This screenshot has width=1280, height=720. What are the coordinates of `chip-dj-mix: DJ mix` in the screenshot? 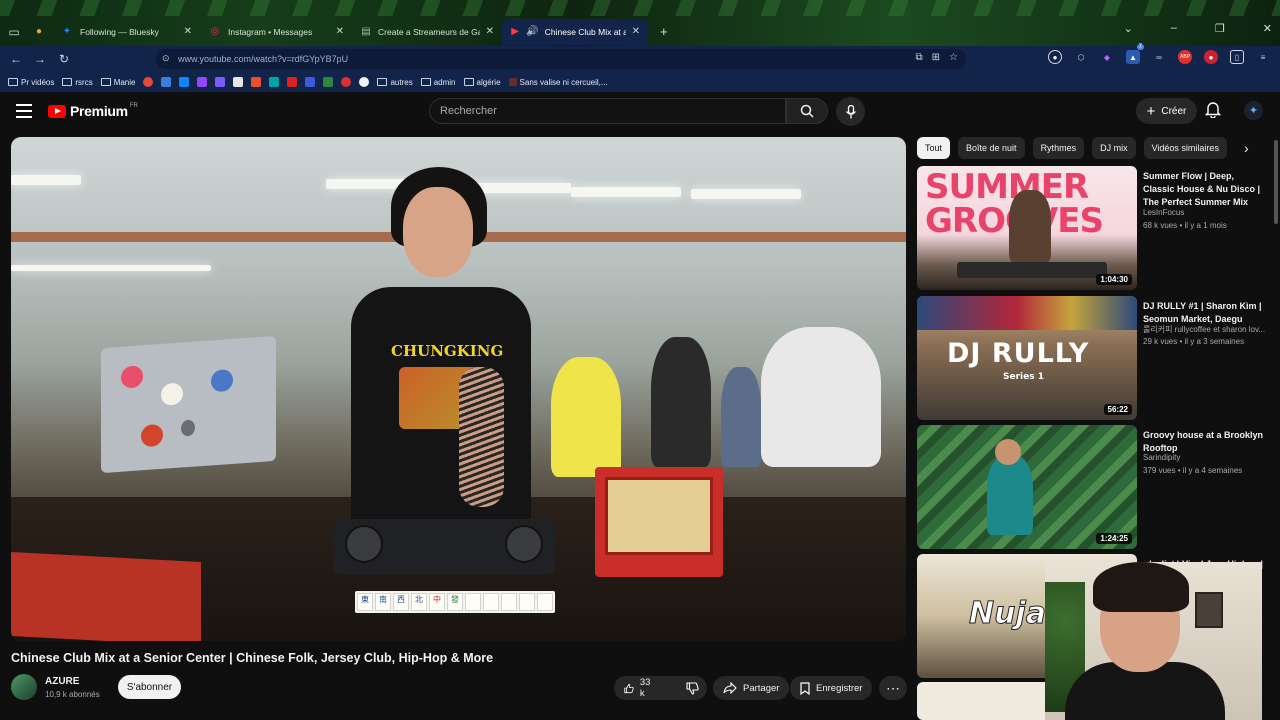 It's located at (1114, 148).